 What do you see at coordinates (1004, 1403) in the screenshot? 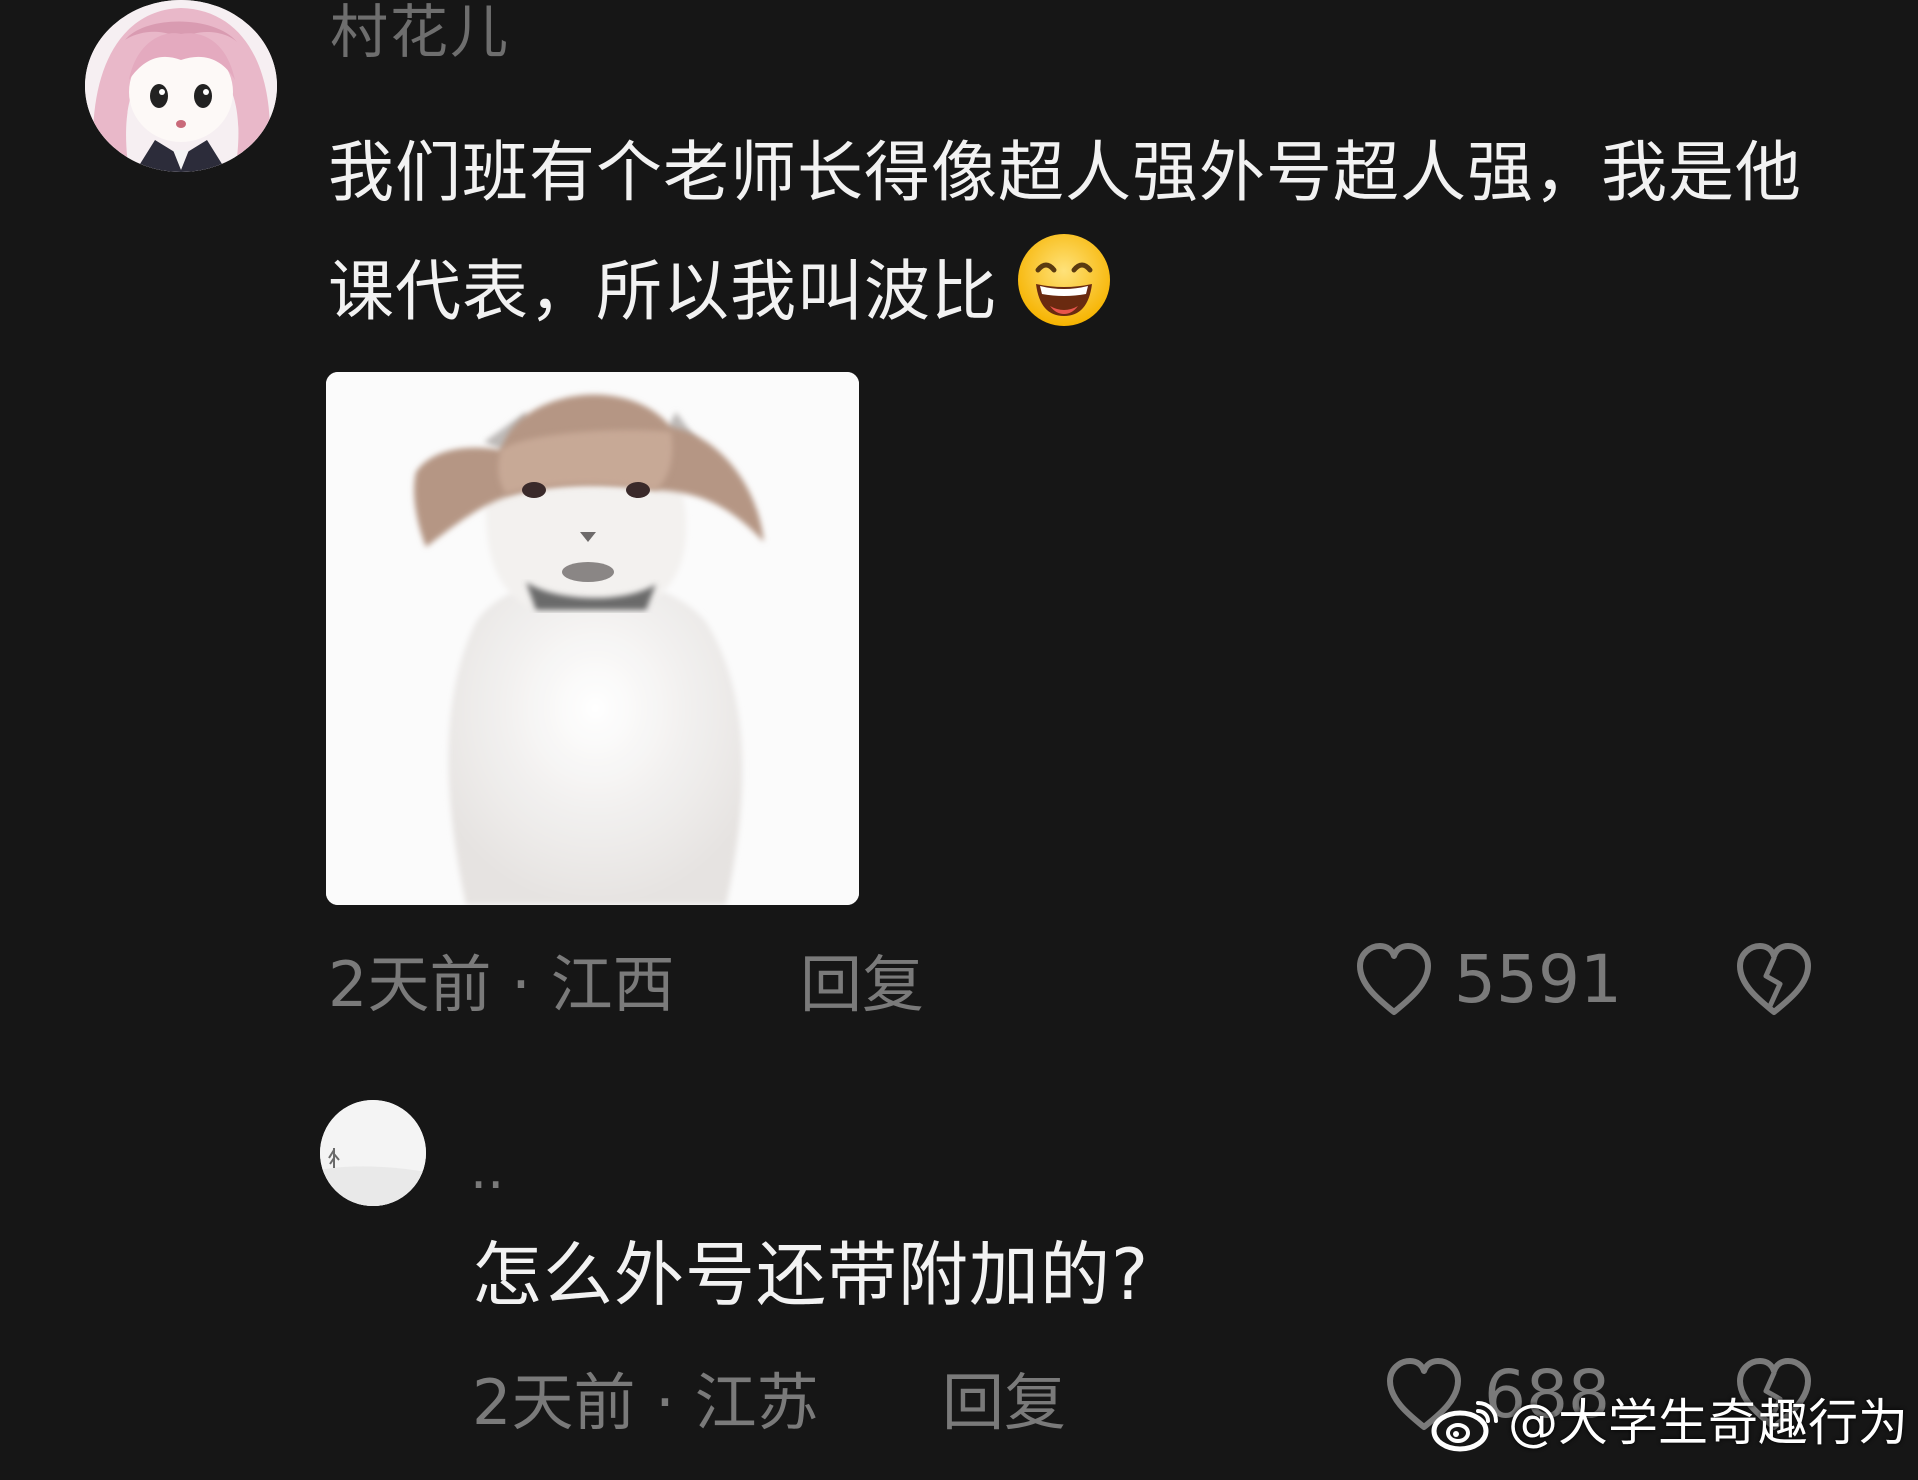
I see `reply-to-reply-button: 回复` at bounding box center [1004, 1403].